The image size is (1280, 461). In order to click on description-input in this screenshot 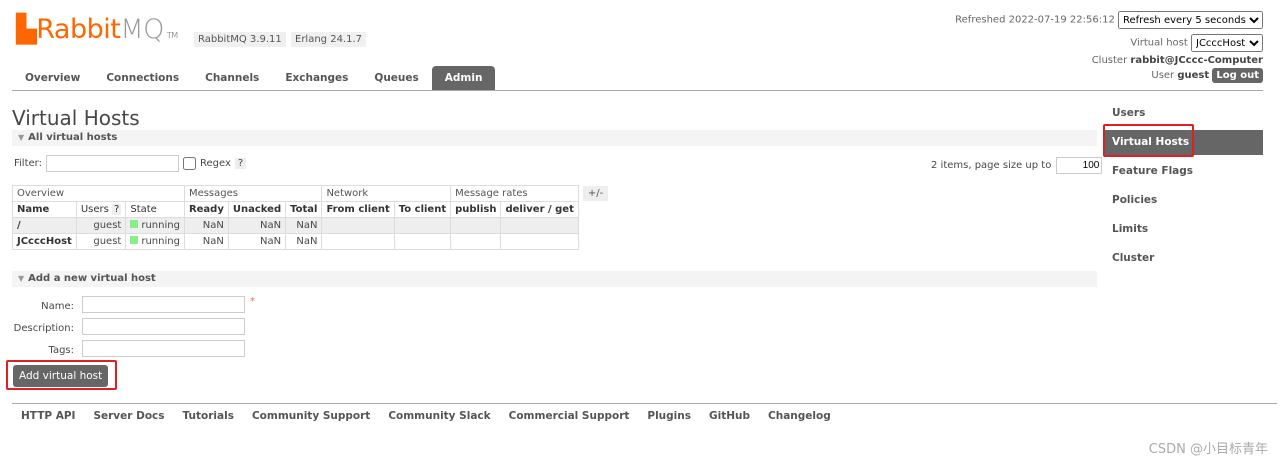, I will do `click(163, 326)`.